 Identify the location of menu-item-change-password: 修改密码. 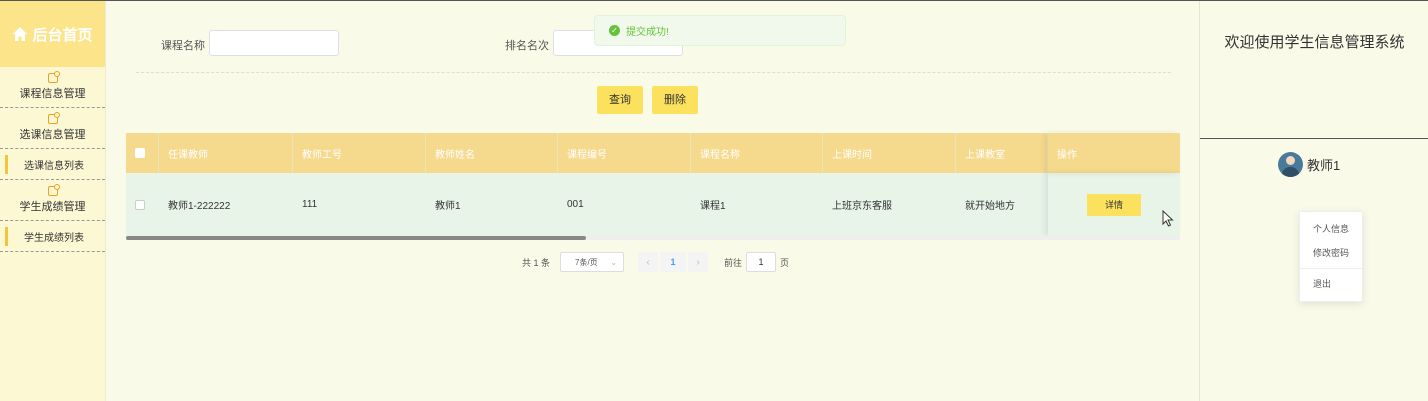
(1331, 252).